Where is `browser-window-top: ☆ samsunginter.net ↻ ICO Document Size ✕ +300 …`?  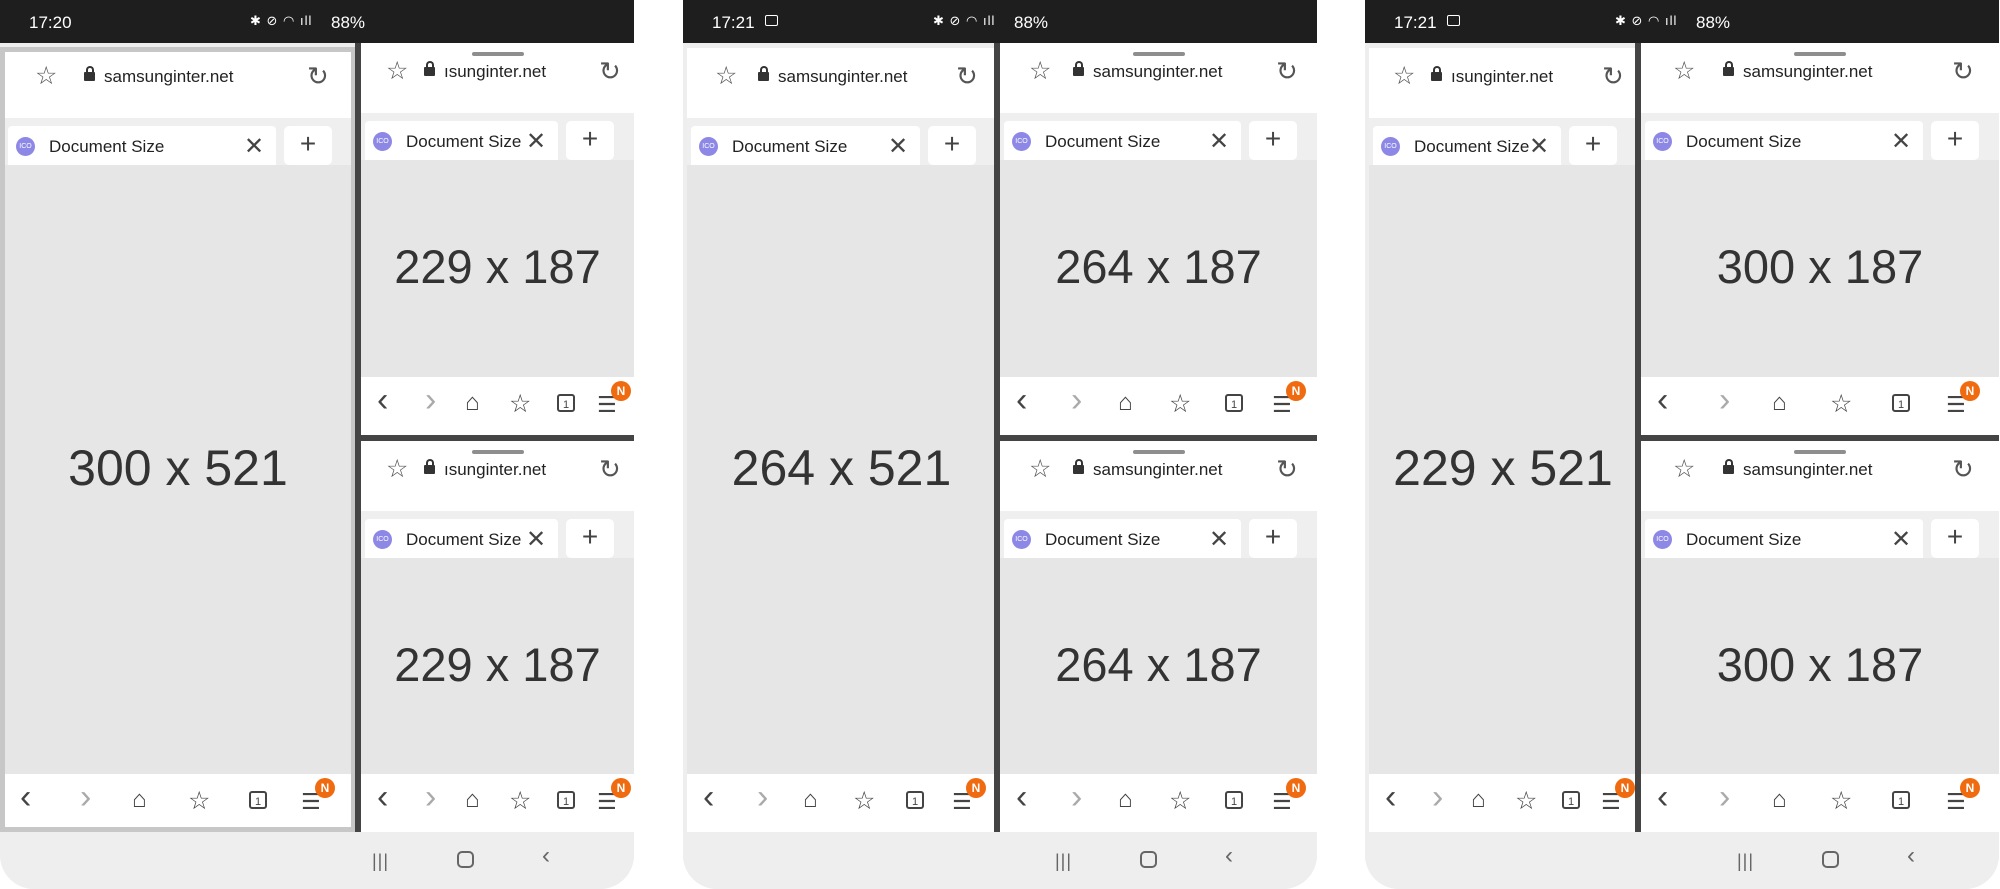 browser-window-top: ☆ samsunginter.net ↻ ICO Document Size ✕ +300 … is located at coordinates (1820, 239).